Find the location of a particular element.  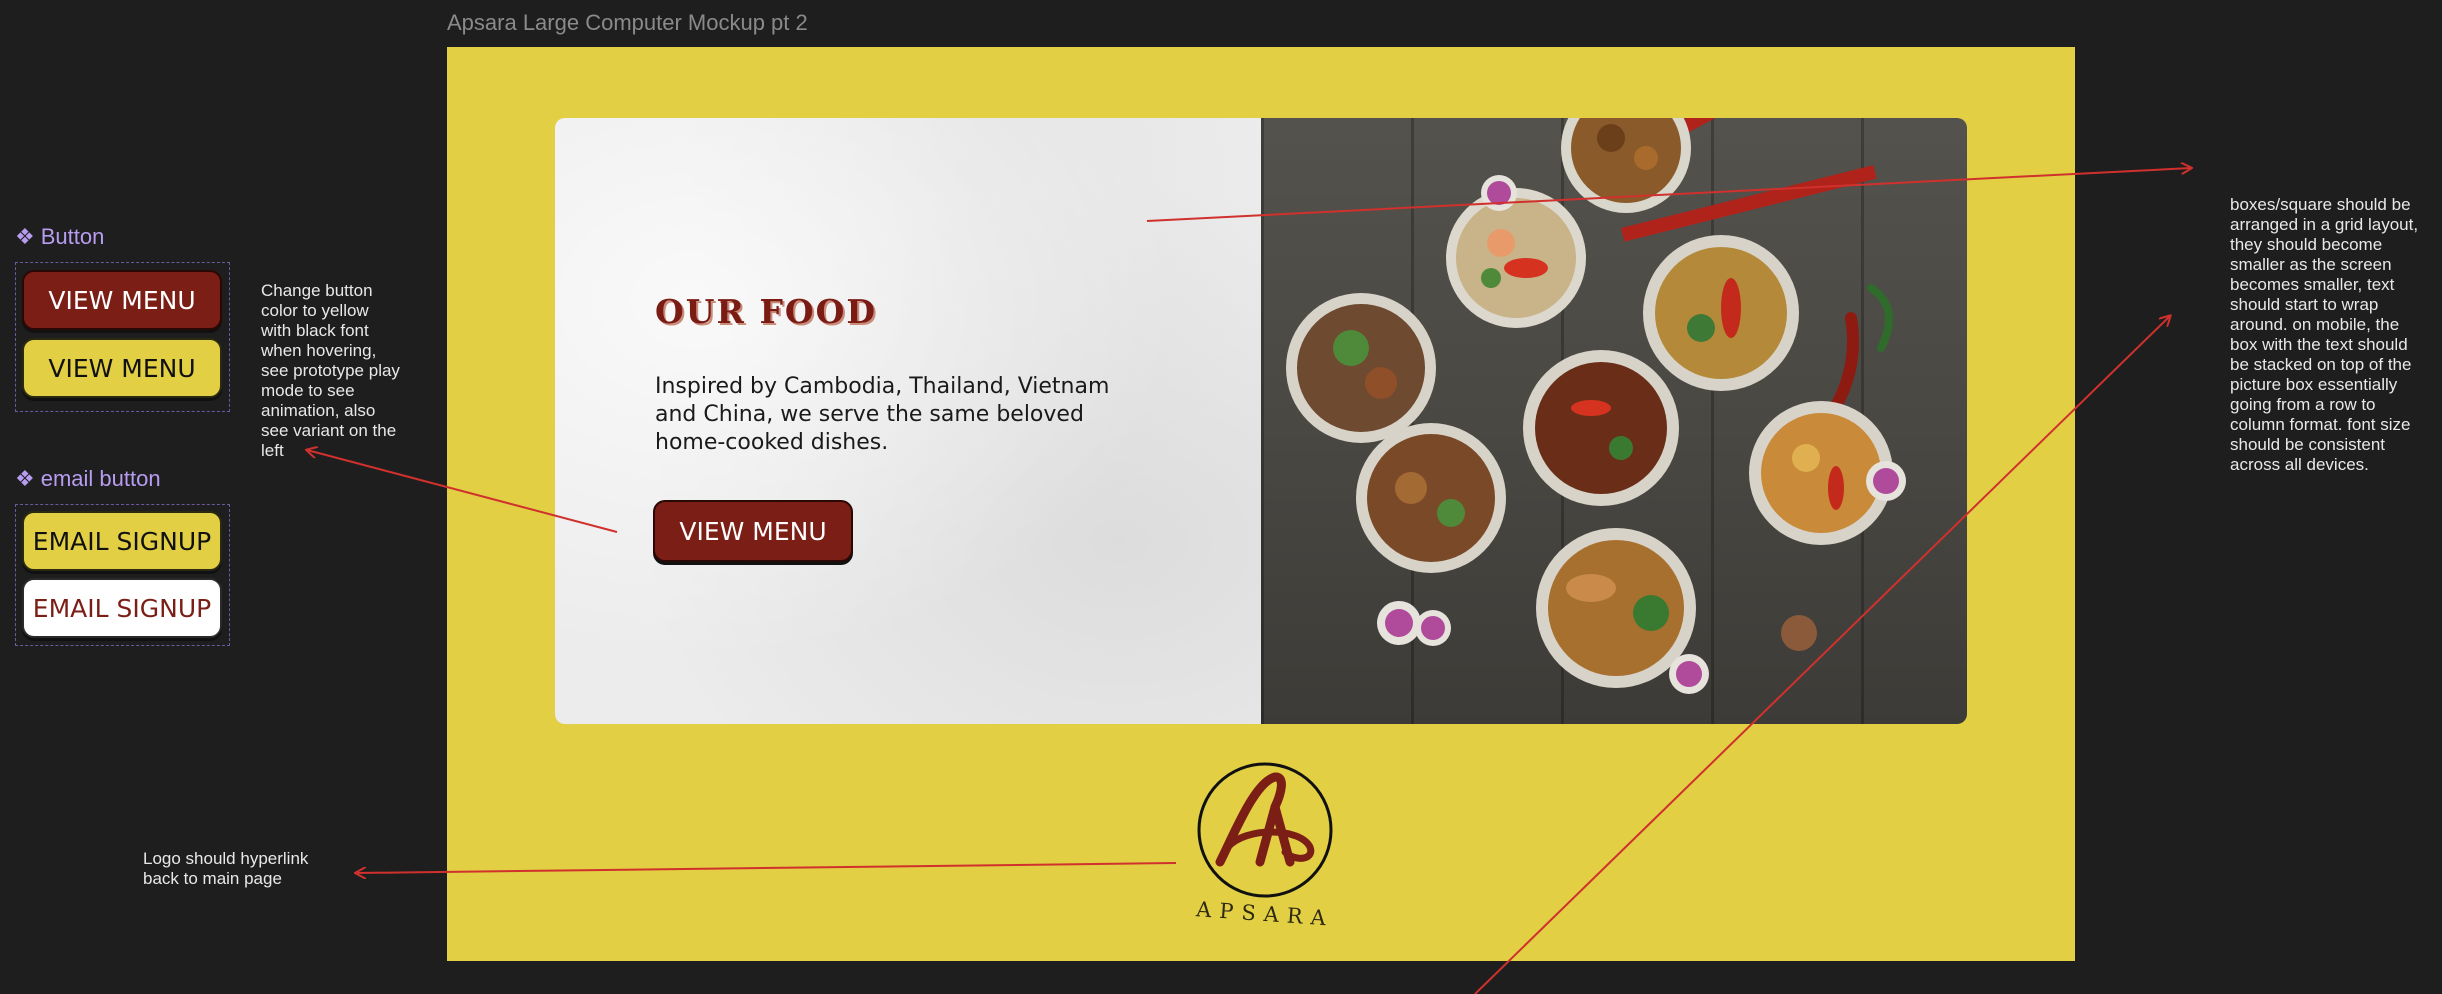

email-button-component-label: ❖ email button is located at coordinates (88, 479).